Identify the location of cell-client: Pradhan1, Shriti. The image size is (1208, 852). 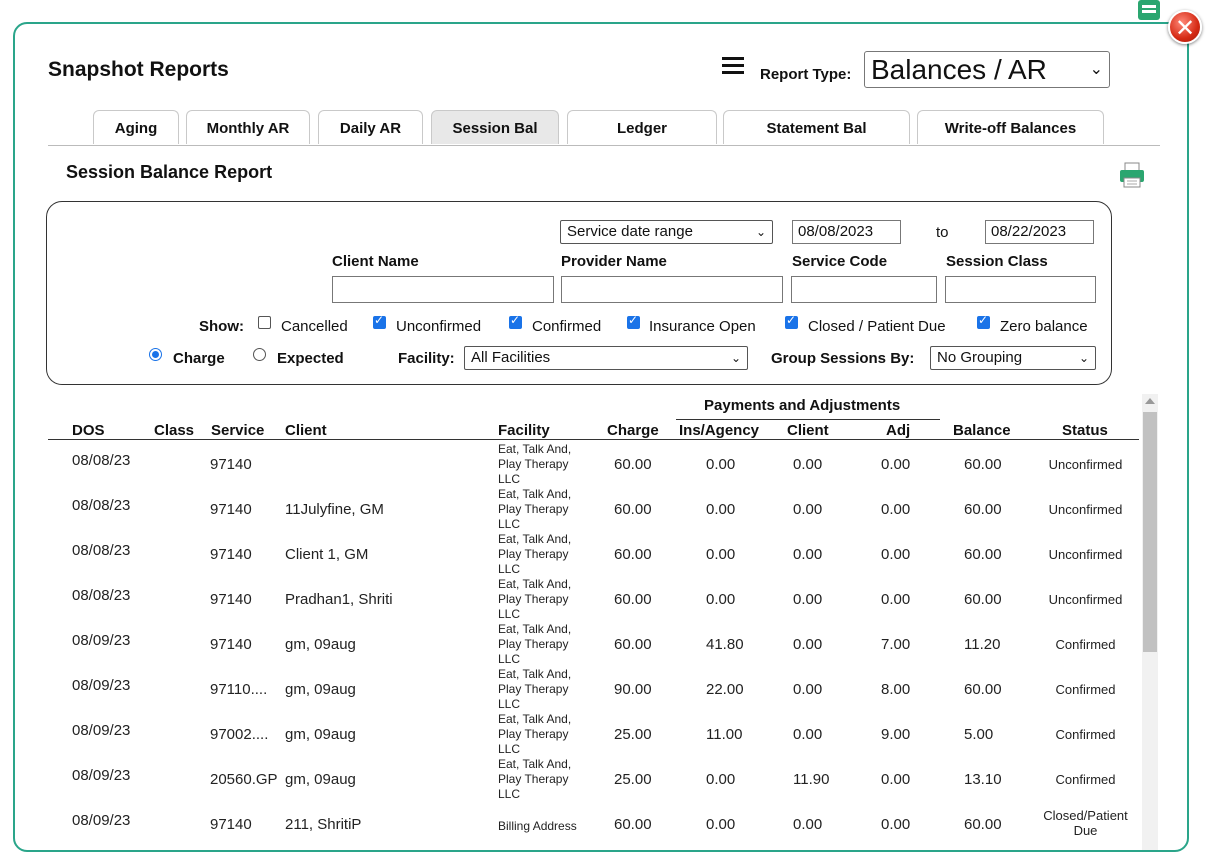
(339, 599).